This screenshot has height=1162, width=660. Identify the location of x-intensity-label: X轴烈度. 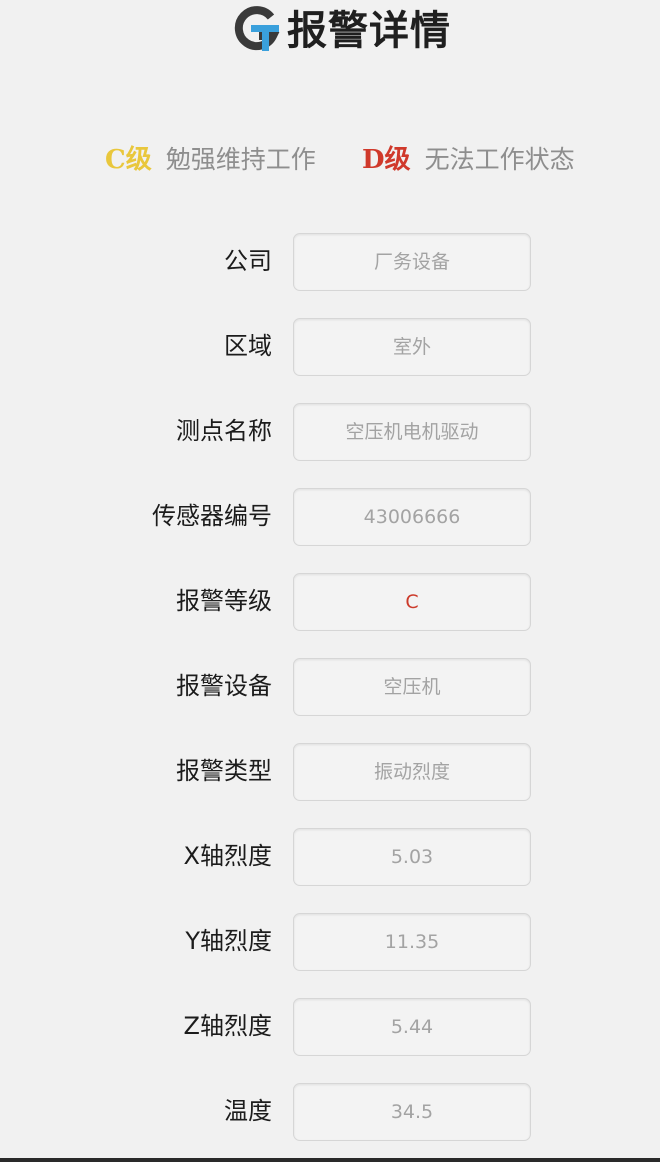
(227, 856).